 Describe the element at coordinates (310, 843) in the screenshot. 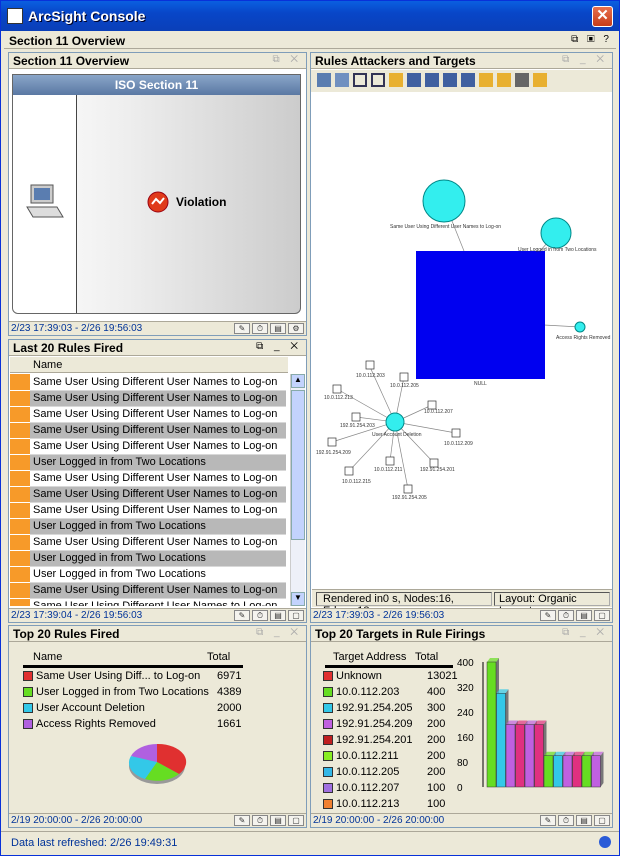

I see `status-bar: Data last refreshed: 2/26 19:49:31` at that location.